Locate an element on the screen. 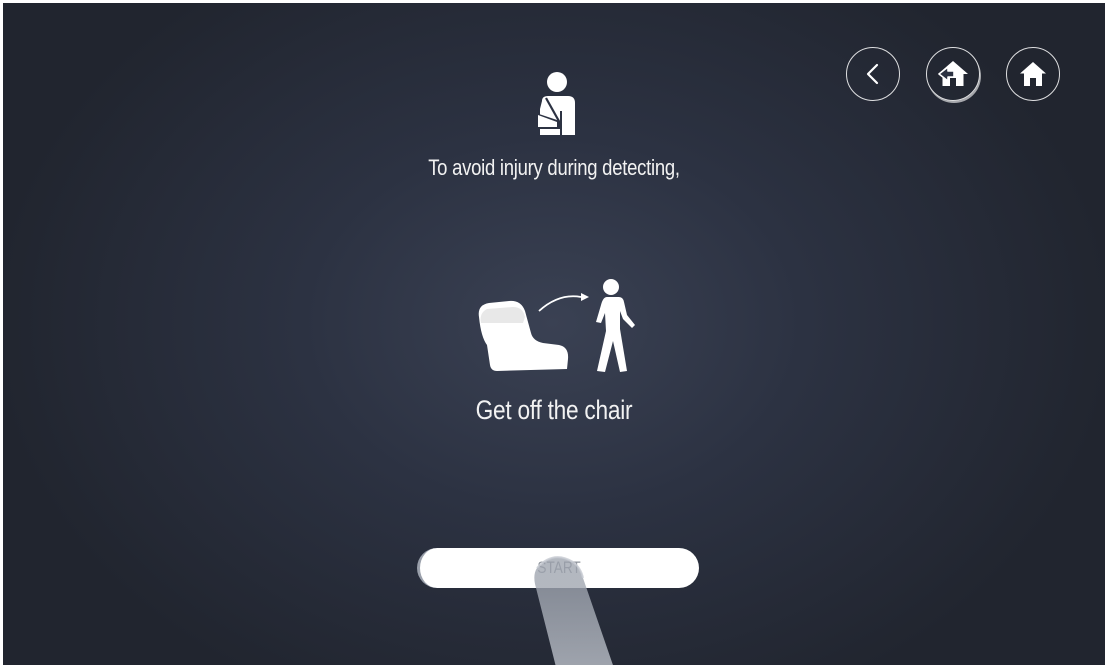 This screenshot has width=1108, height=668. top-navigation is located at coordinates (953, 74).